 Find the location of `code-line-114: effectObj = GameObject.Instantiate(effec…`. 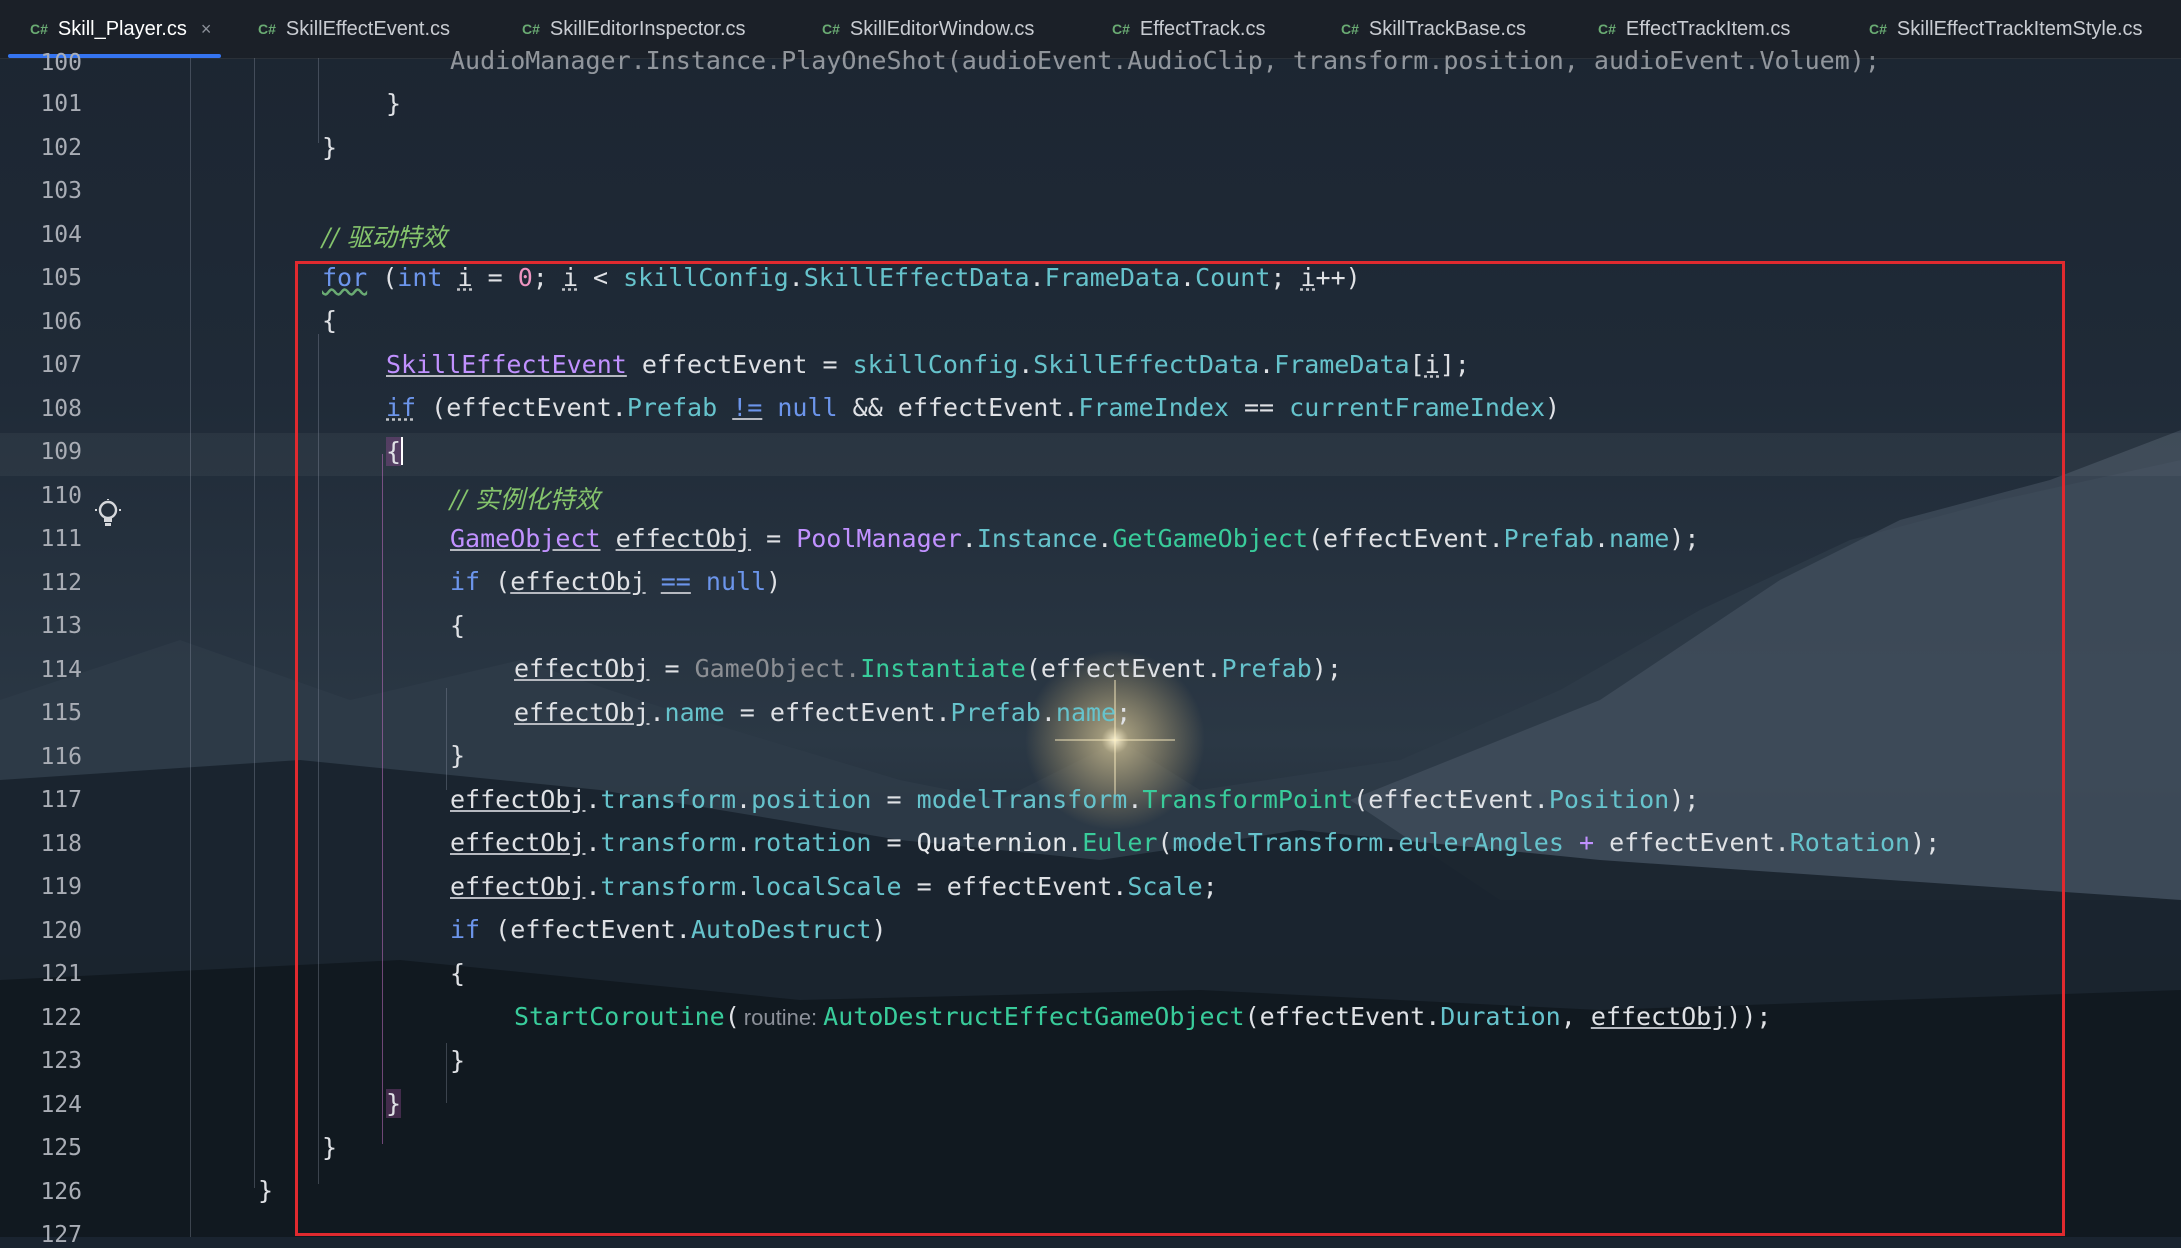

code-line-114: effectObj = GameObject.Instantiate(effec… is located at coordinates (928, 668).